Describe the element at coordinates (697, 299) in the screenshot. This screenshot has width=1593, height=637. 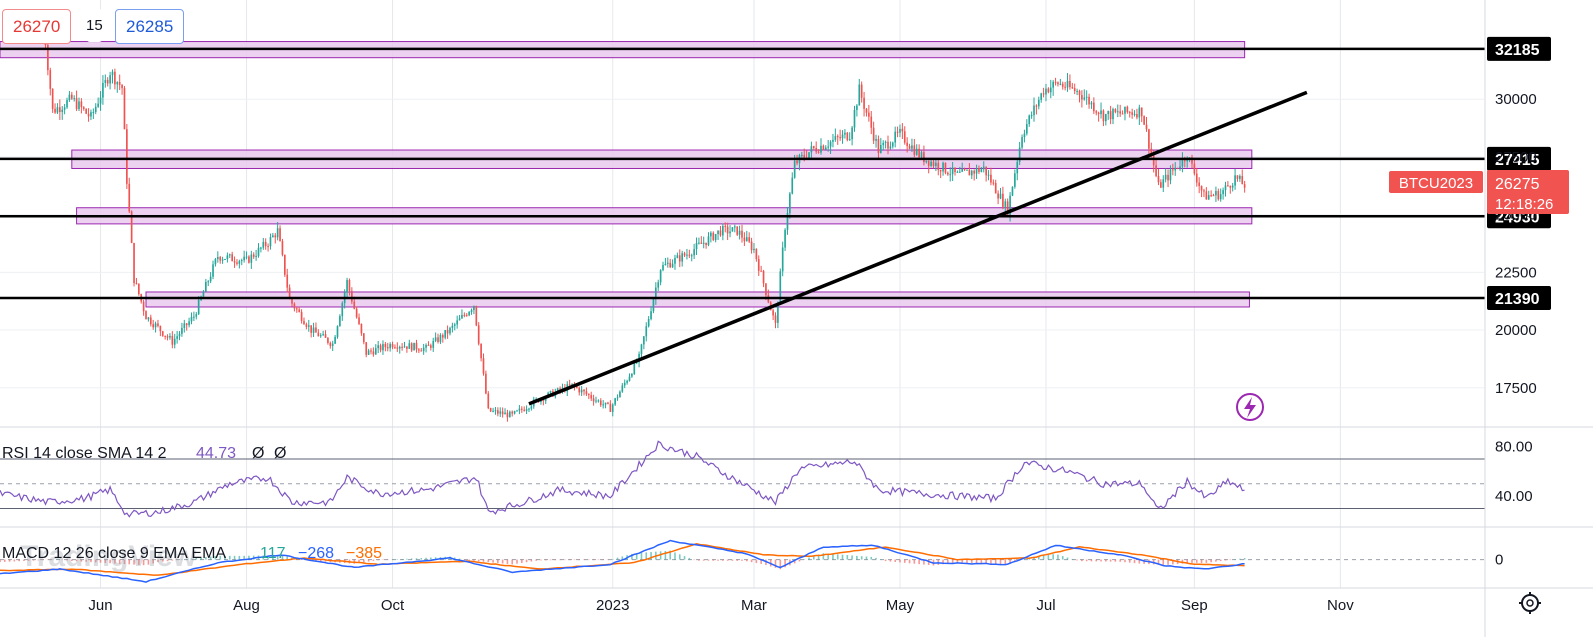
I see `price-zone` at that location.